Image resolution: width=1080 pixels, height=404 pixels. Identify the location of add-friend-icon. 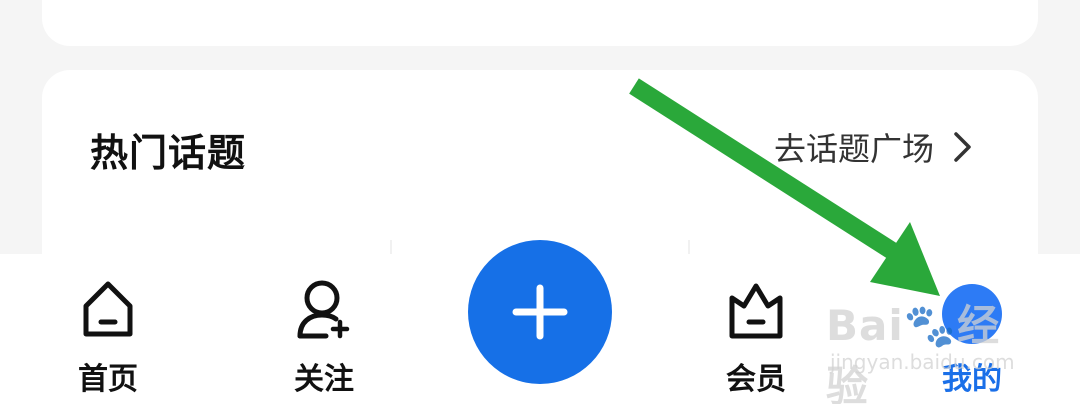
(323, 309).